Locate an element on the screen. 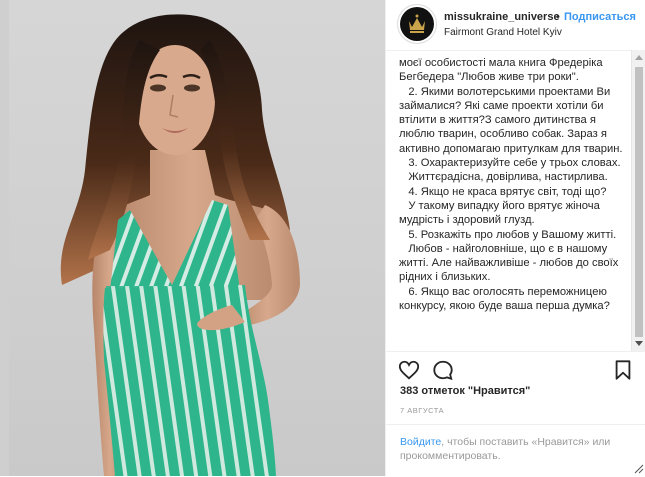 Image resolution: width=645 pixels, height=477 pixels. crown-logo-icon is located at coordinates (417, 23).